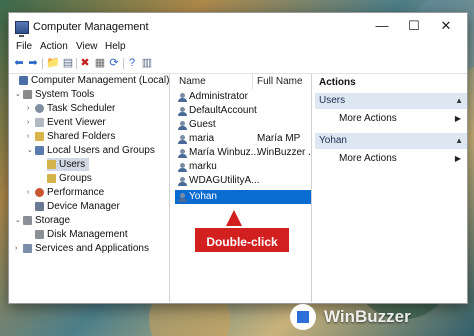  I want to click on users-group-icon, so click(39, 150).